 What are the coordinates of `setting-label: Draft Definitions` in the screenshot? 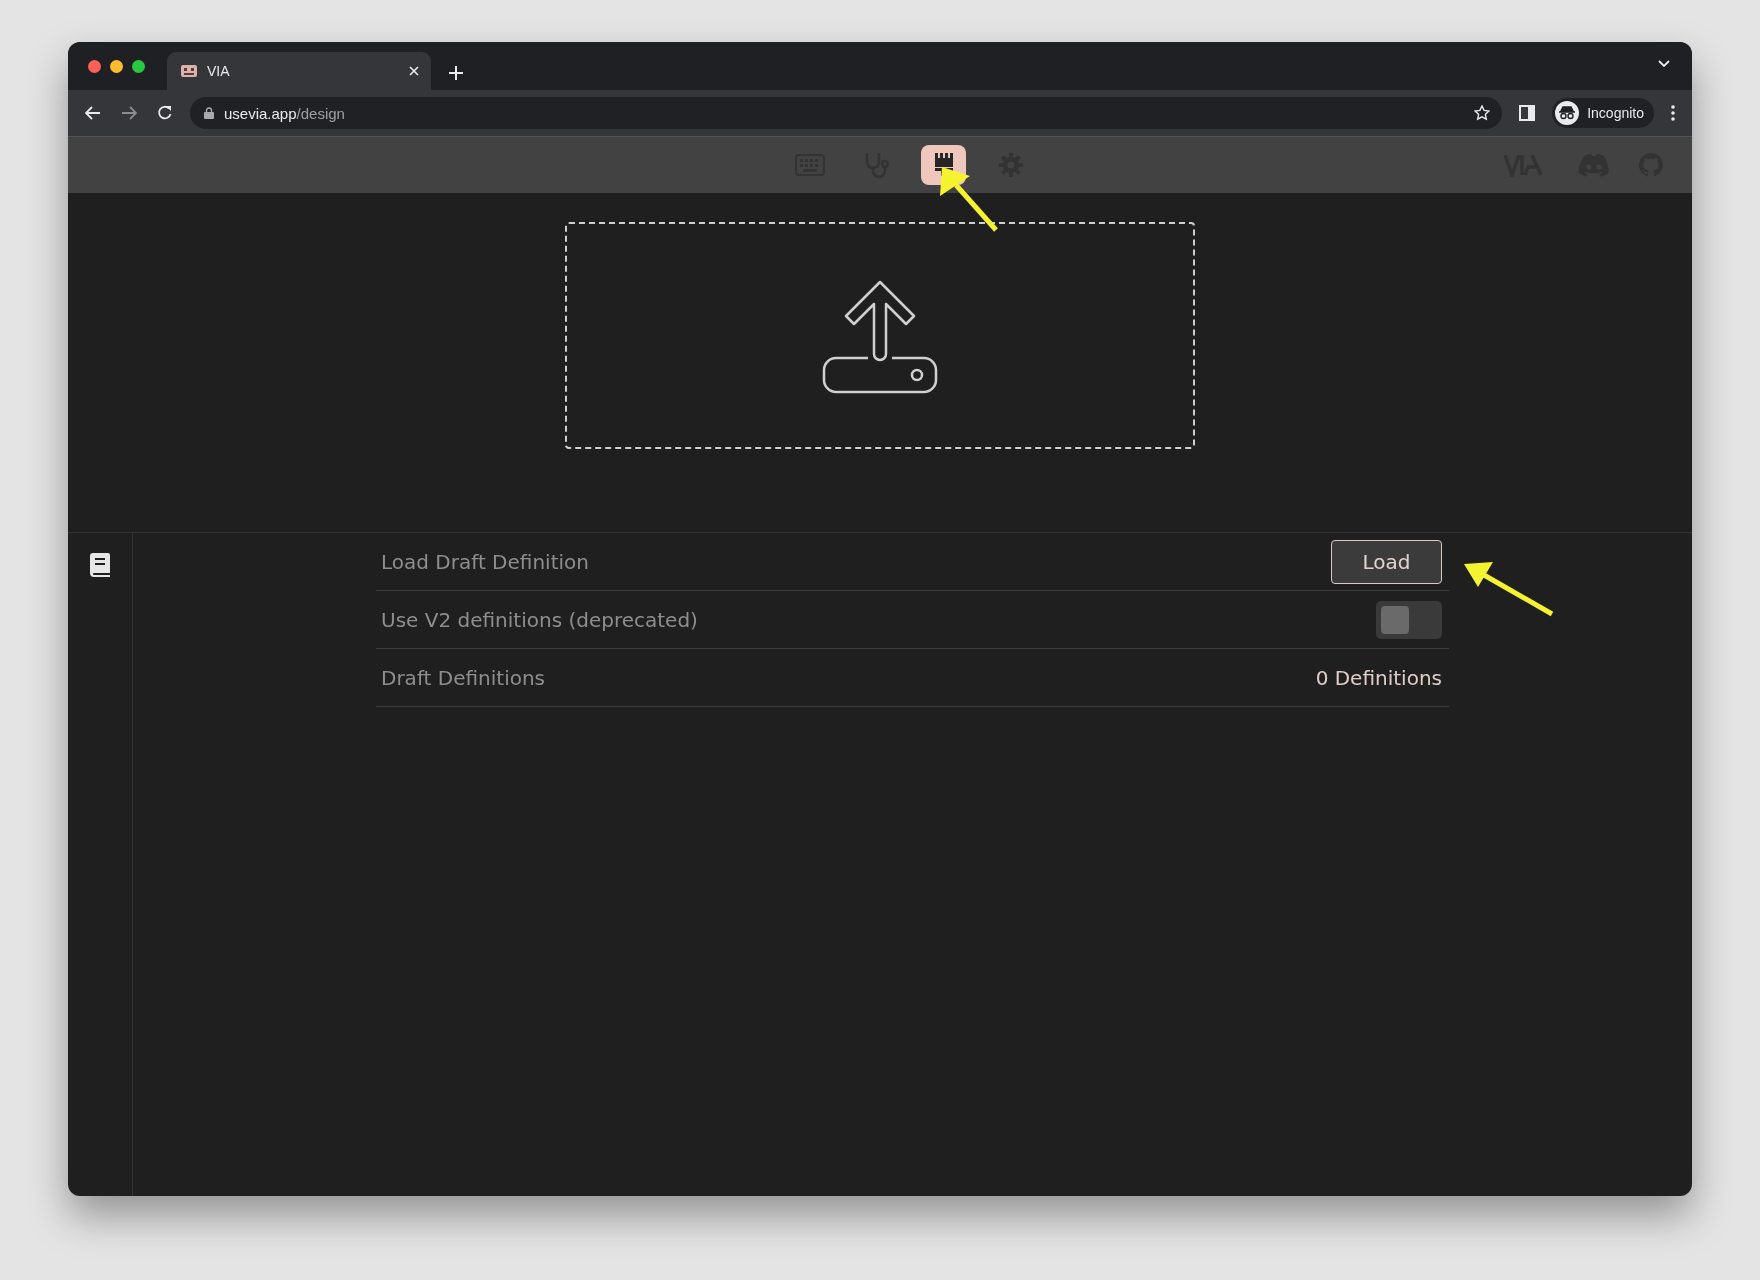 It's located at (463, 677).